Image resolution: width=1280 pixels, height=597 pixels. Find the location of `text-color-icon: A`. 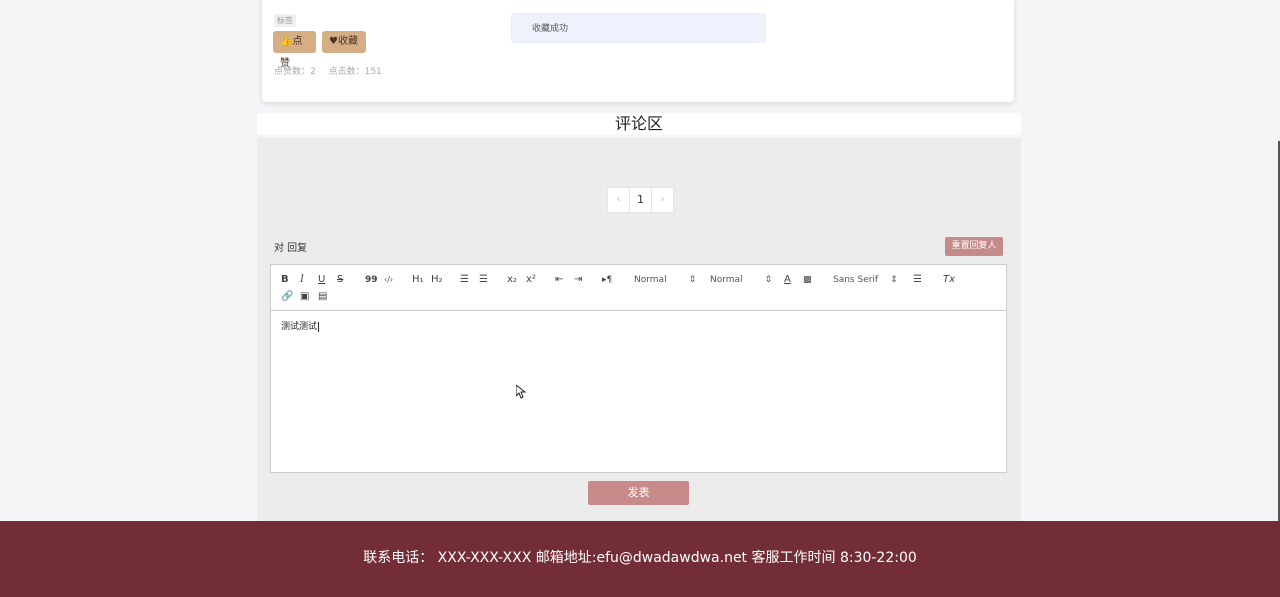

text-color-icon: A is located at coordinates (787, 280).